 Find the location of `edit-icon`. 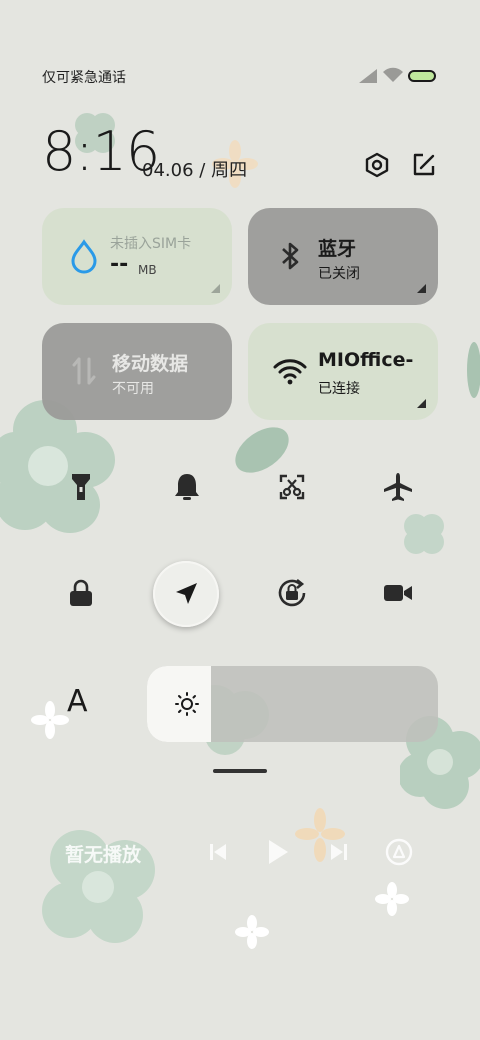

edit-icon is located at coordinates (424, 165).